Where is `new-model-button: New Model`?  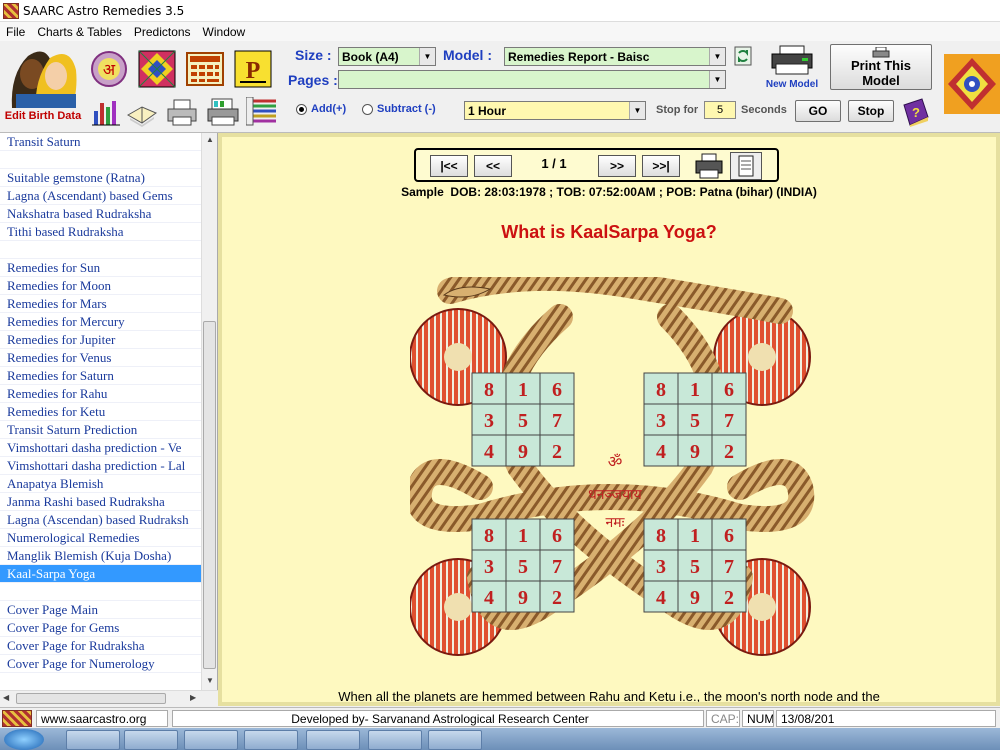 new-model-button: New Model is located at coordinates (792, 67).